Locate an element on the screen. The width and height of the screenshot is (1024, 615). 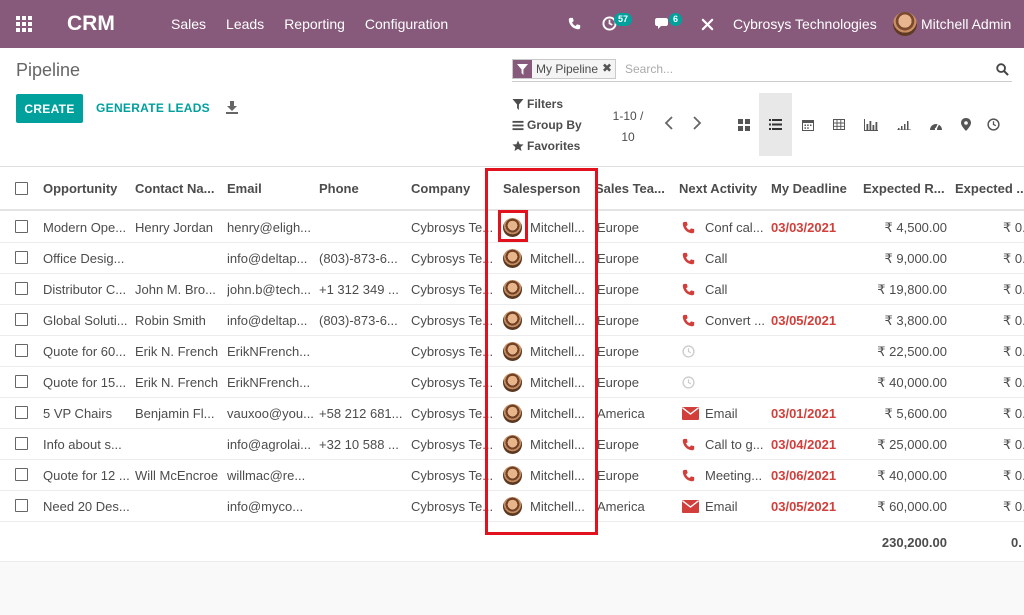
next-activity-cell: Call is located at coordinates (716, 258).